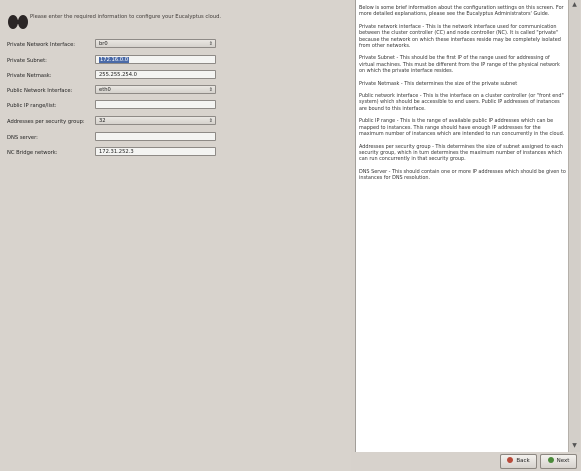  Describe the element at coordinates (155, 89) in the screenshot. I see `dropdown-select: eth0 ⇕` at that location.